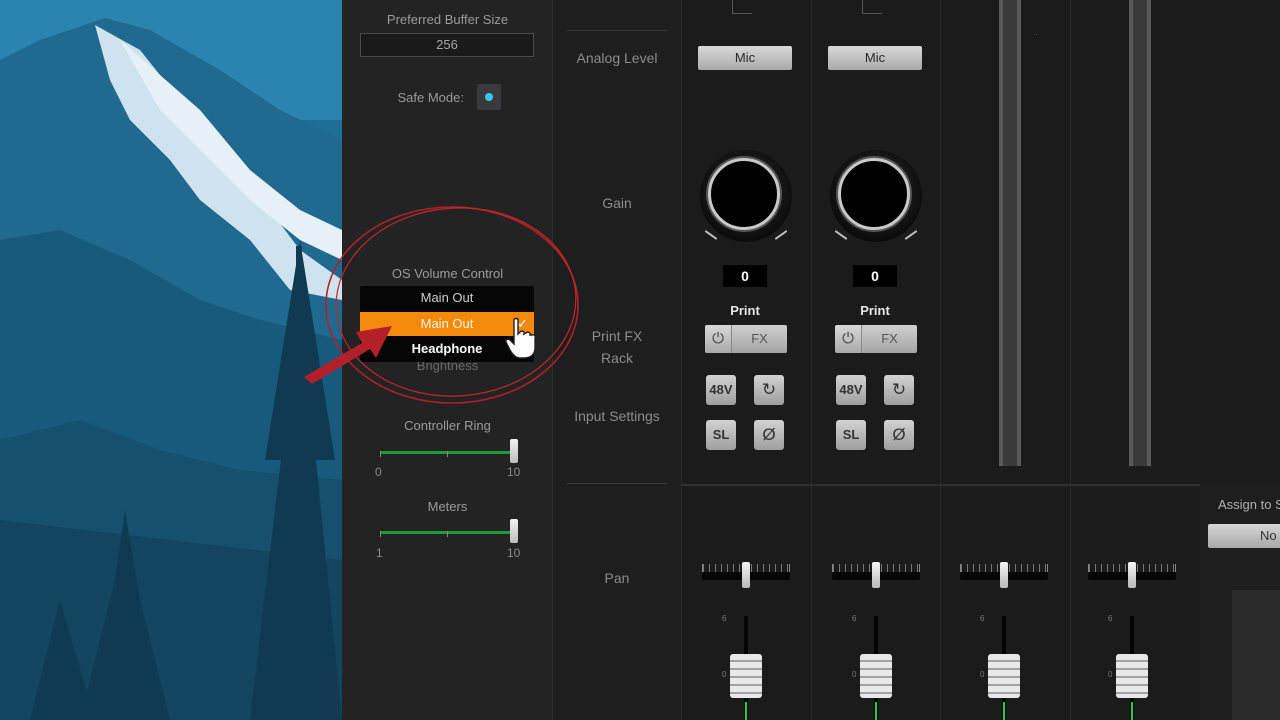  Describe the element at coordinates (746, 360) in the screenshot. I see `input-channel-1: Mic 0 Print ⏻ FX 48V ↻ SL Ø 6 0` at that location.